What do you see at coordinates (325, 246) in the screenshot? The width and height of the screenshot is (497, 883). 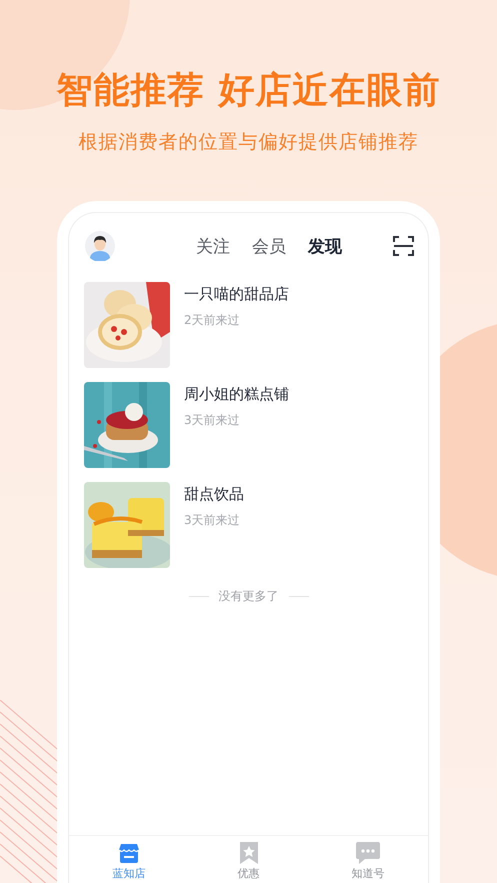 I see `tab: 发现` at bounding box center [325, 246].